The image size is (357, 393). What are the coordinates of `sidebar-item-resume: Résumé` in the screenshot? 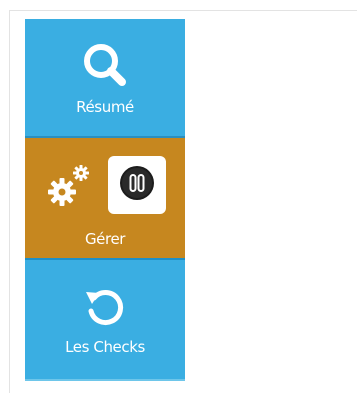 It's located at (105, 78).